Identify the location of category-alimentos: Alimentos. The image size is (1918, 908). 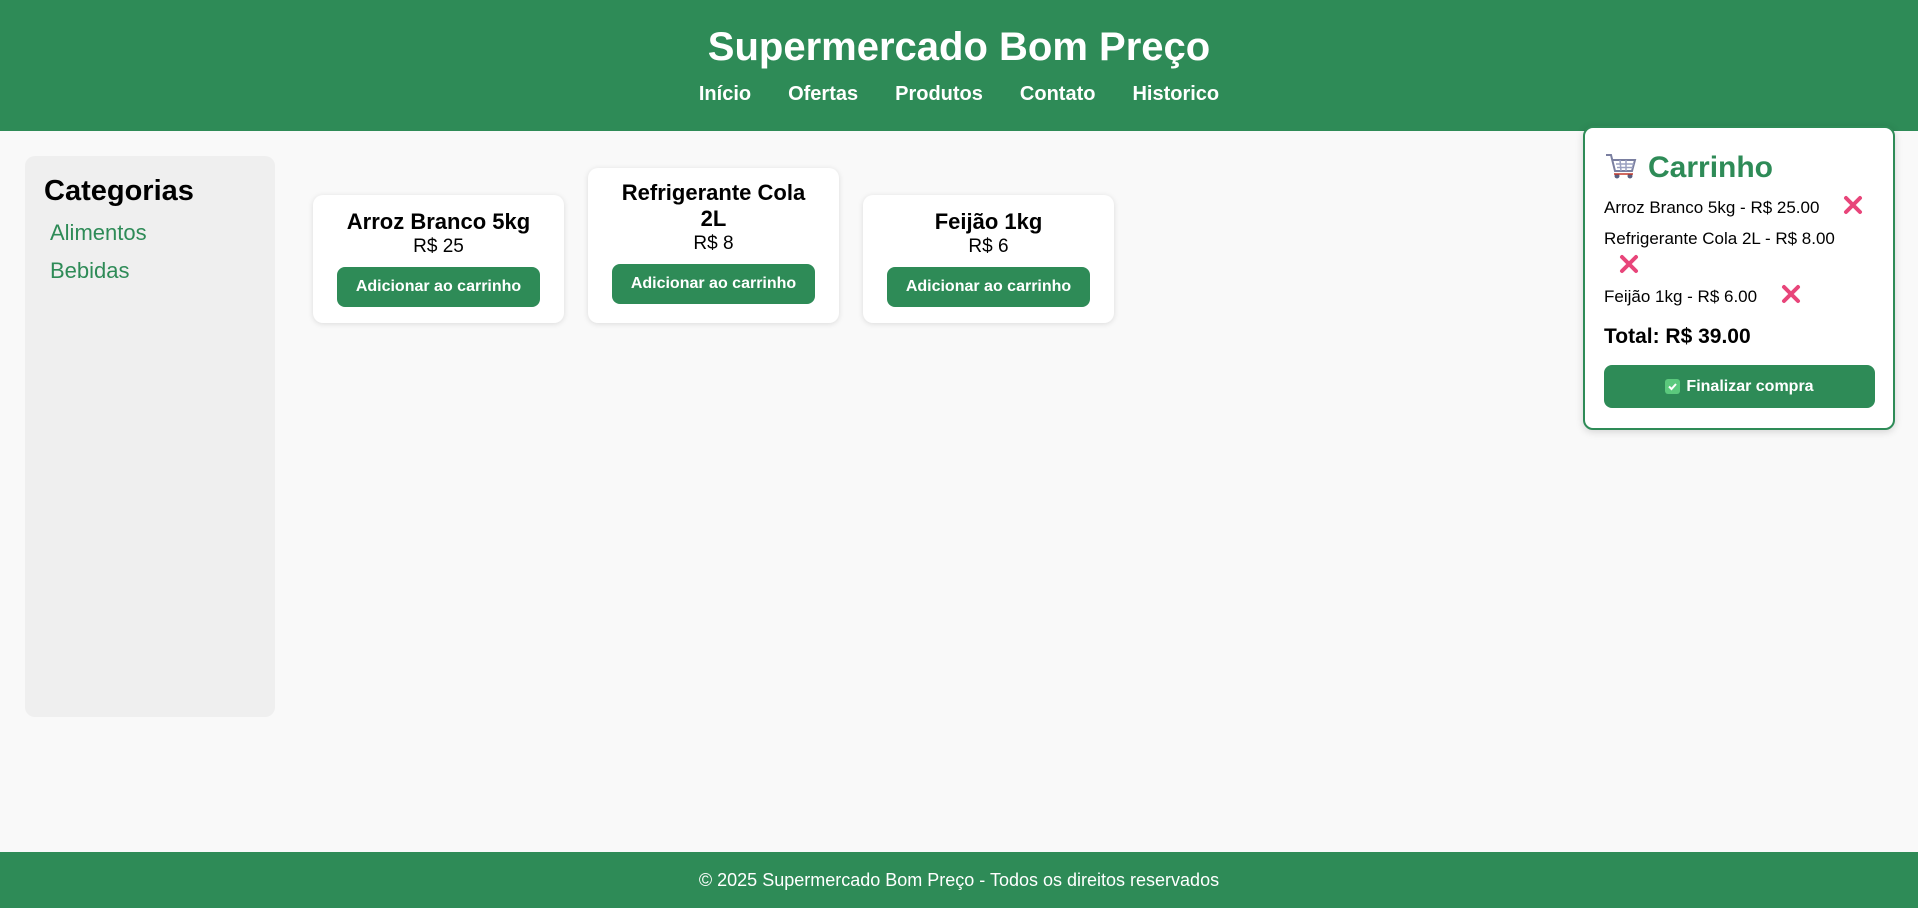
(150, 233).